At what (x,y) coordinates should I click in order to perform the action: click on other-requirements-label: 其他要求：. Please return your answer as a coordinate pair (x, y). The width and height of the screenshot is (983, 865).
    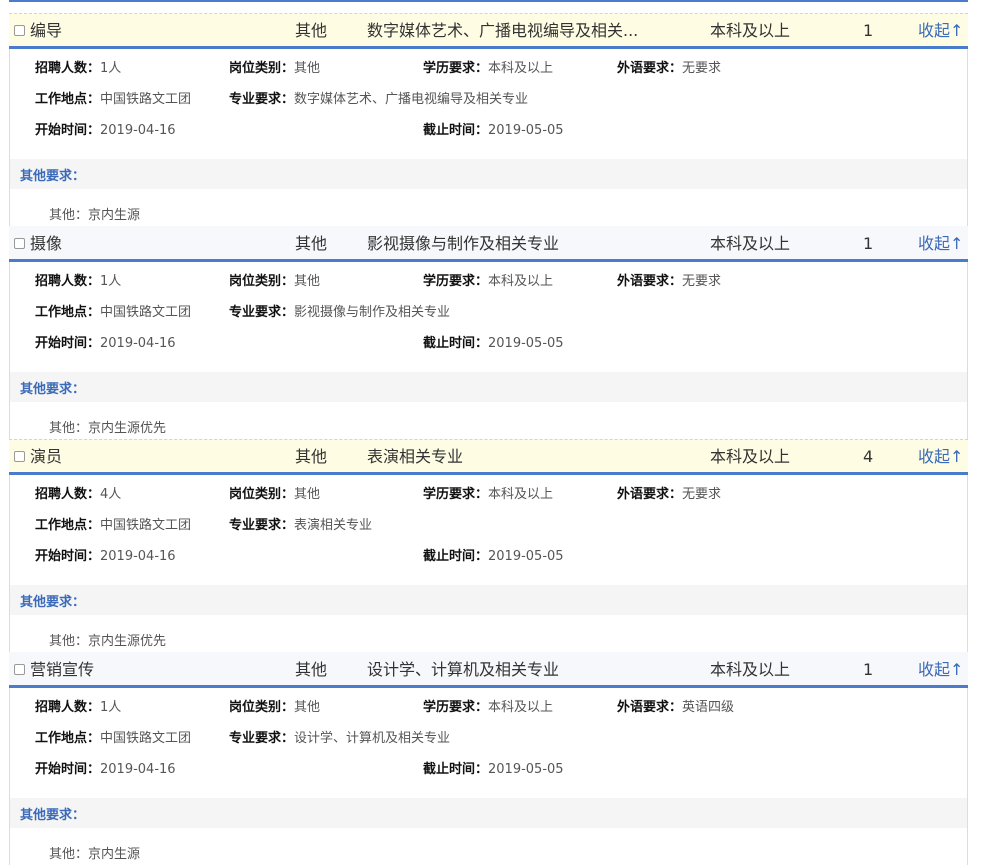
    Looking at the image, I should click on (53, 815).